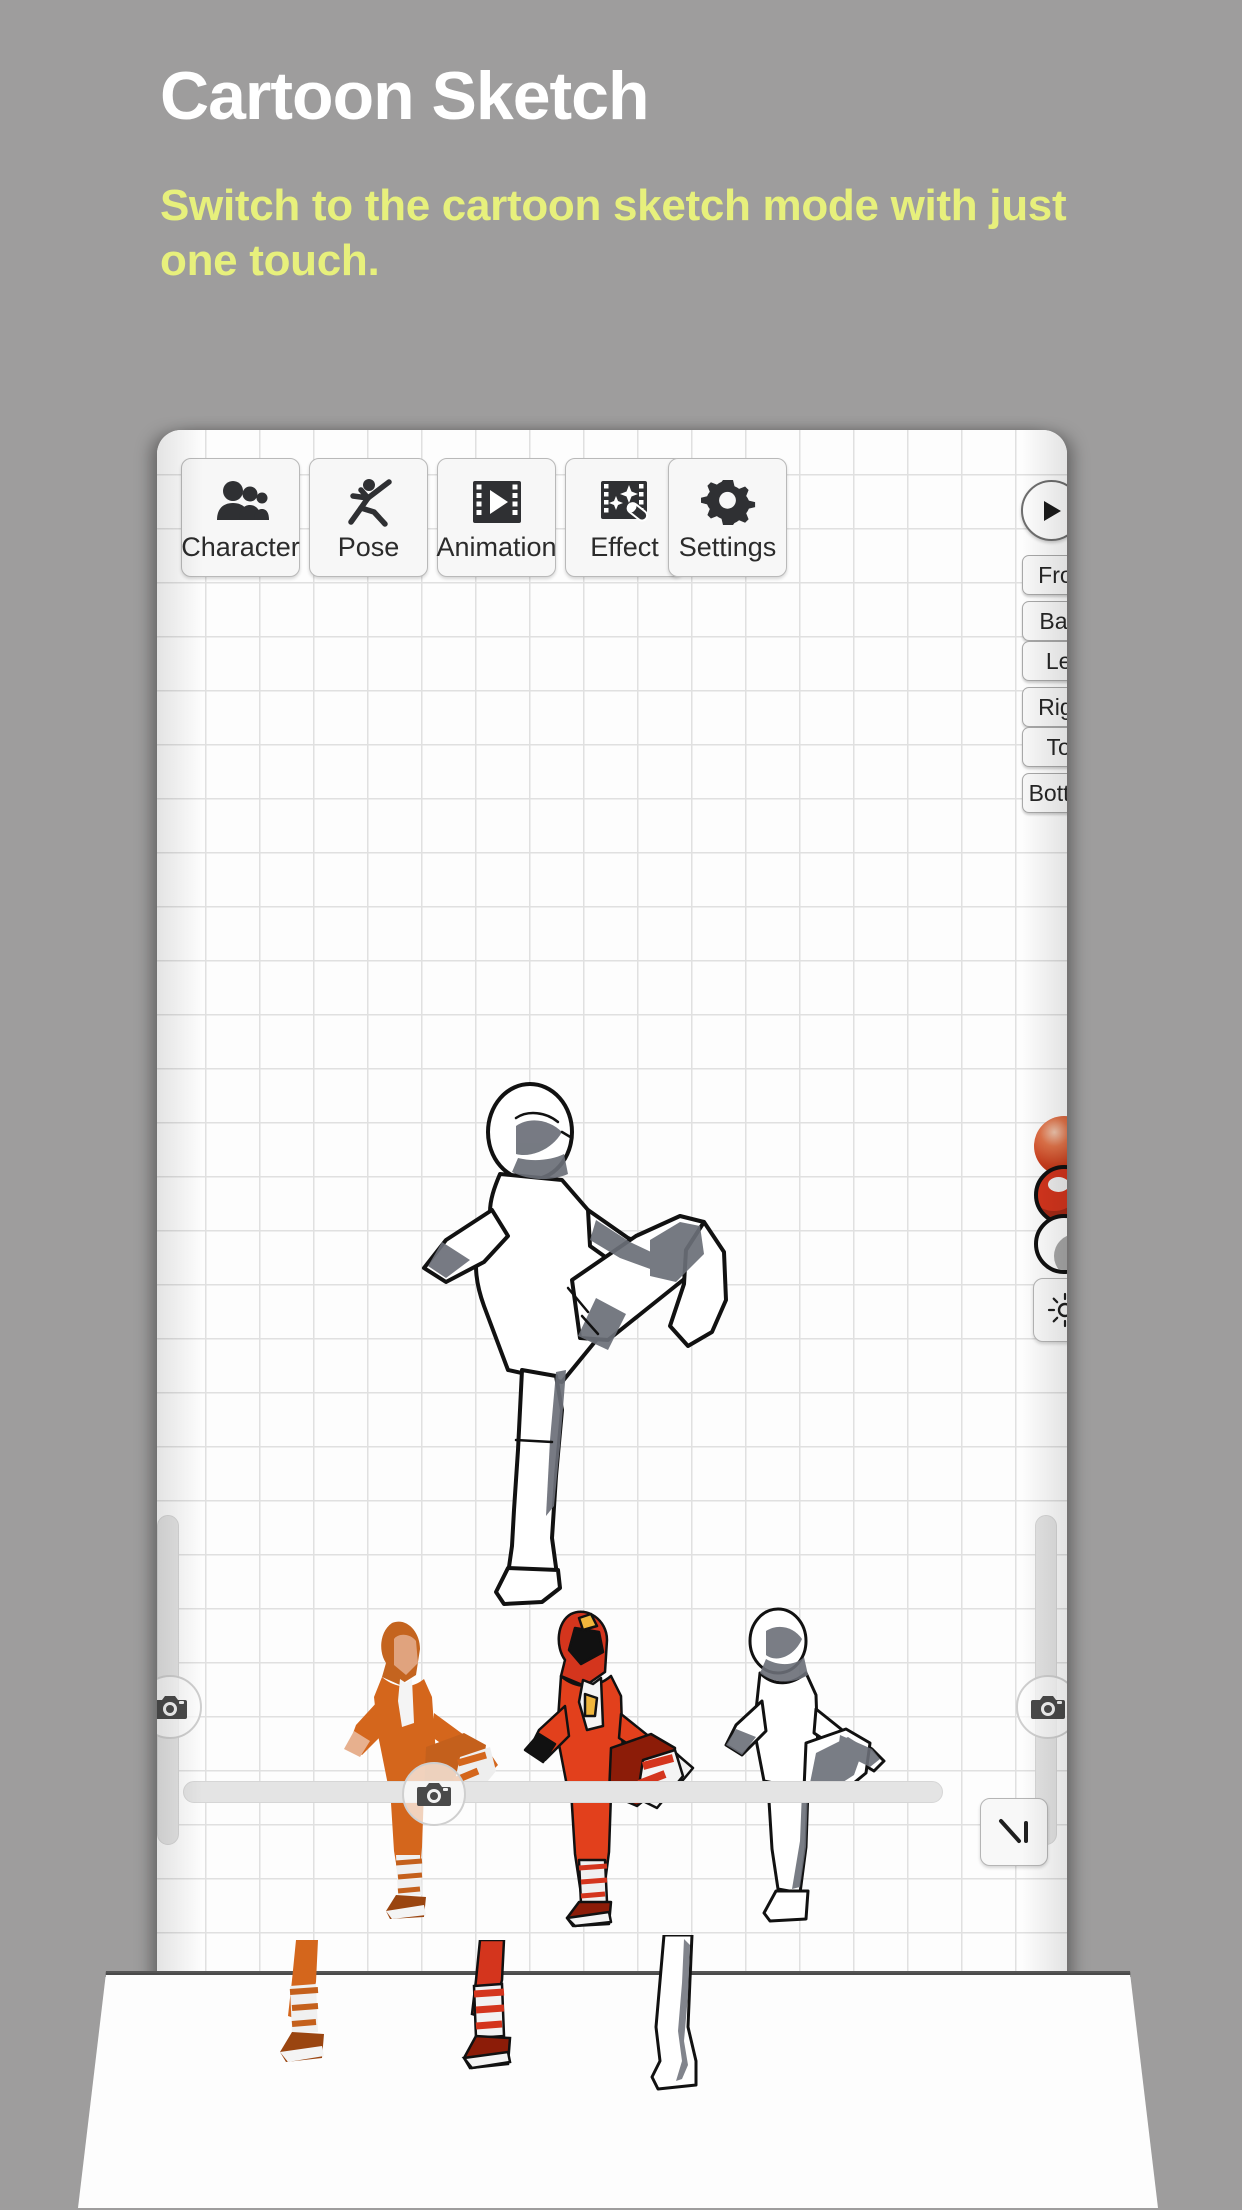  What do you see at coordinates (1041, 1680) in the screenshot?
I see `right-vertical-slider` at bounding box center [1041, 1680].